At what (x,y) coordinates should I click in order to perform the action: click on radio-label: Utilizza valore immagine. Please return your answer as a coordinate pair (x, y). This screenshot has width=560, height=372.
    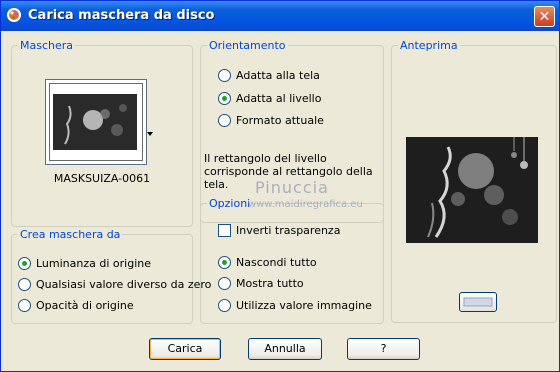
    Looking at the image, I should click on (304, 305).